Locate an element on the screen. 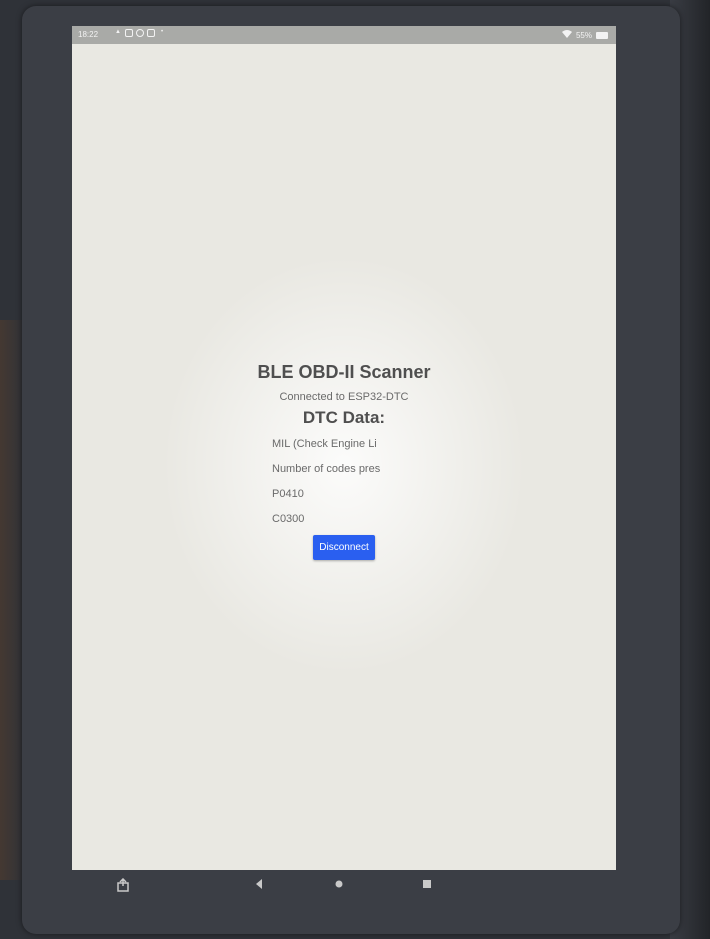 The height and width of the screenshot is (939, 710). status-bar: 18:22 ▲ • 55% is located at coordinates (344, 35).